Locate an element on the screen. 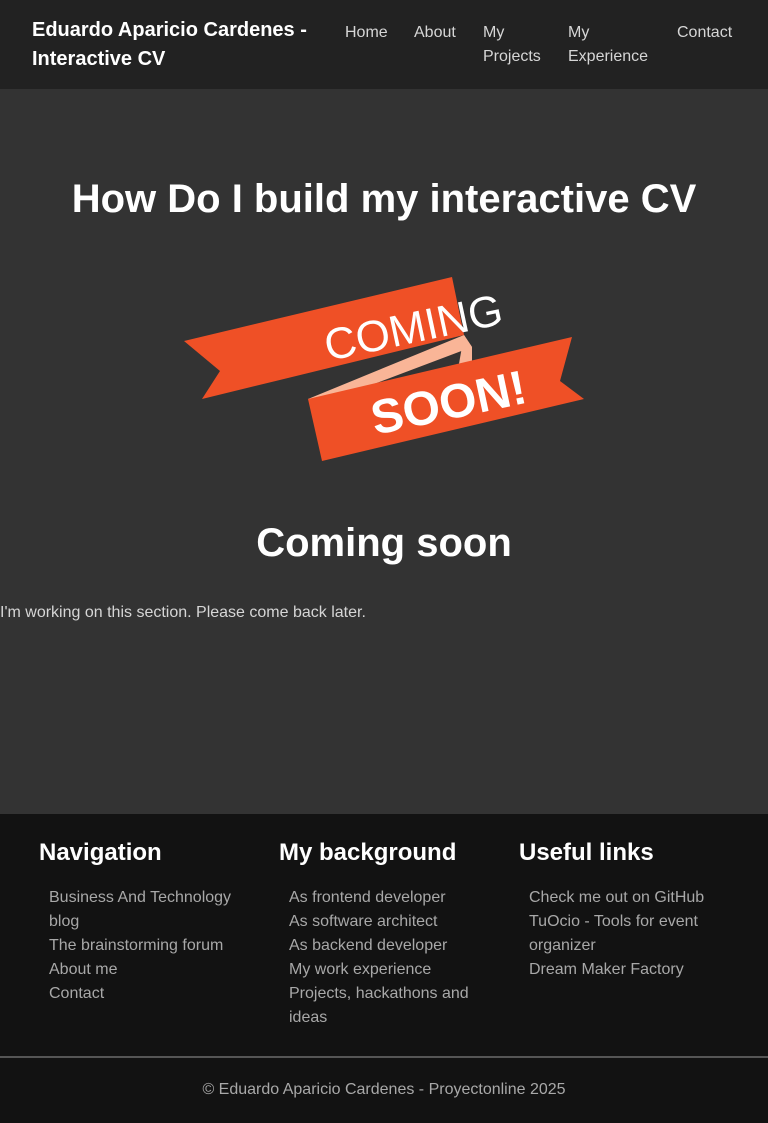 Image resolution: width=768 pixels, height=1123 pixels. list-item: As frontend developer is located at coordinates (389, 898).